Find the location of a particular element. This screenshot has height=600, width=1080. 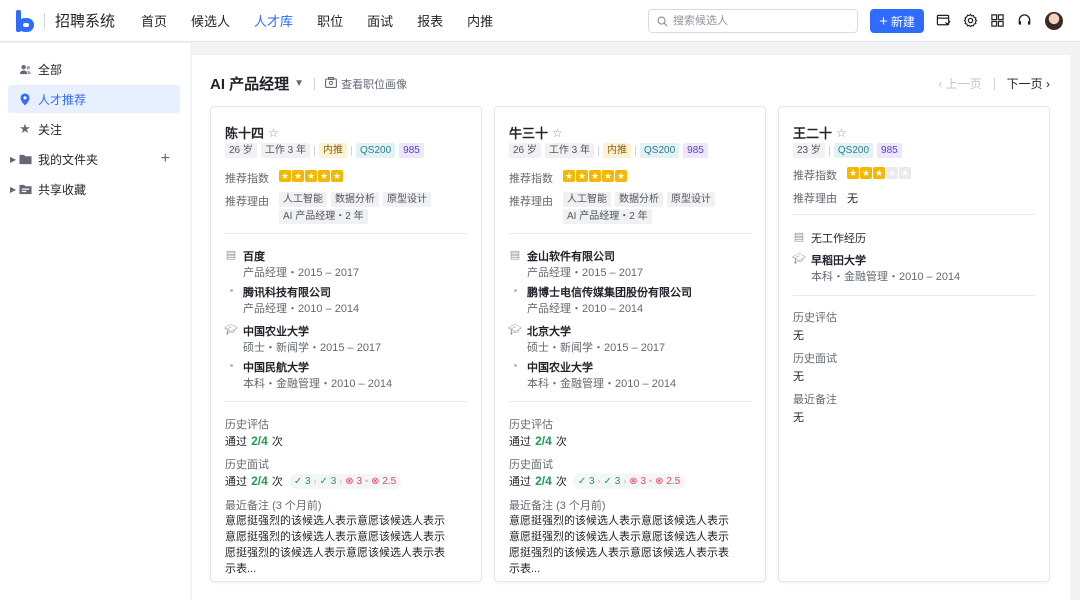

nav-home: 首页 is located at coordinates (154, 20).